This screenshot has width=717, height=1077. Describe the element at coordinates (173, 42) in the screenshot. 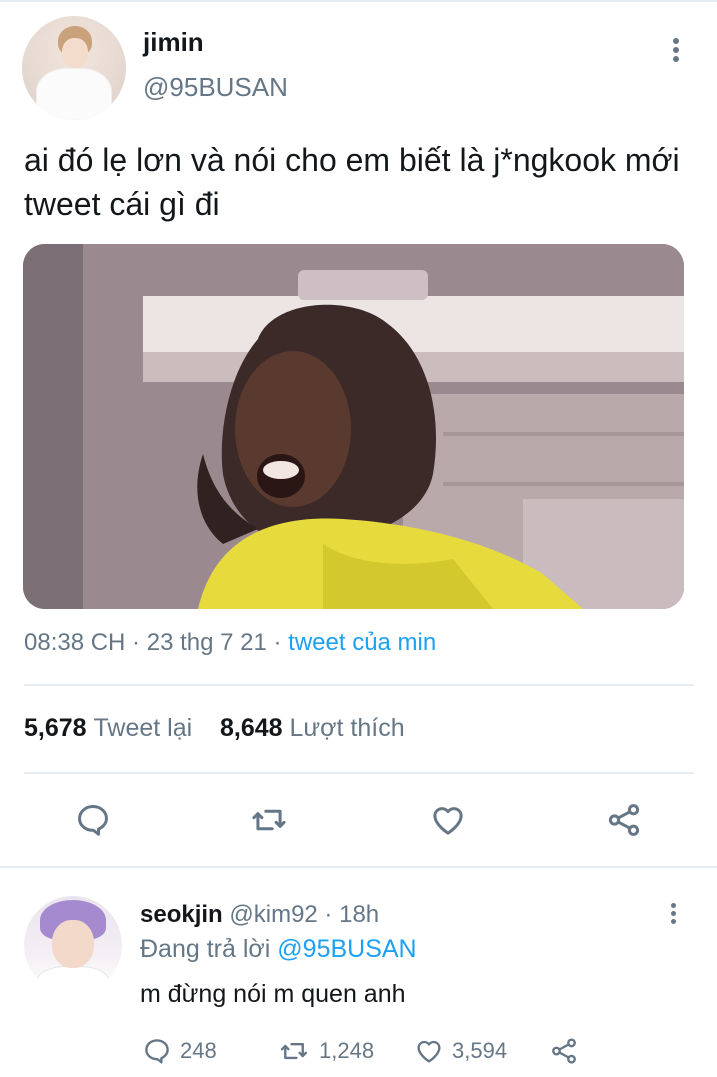

I see `author-name: jimin` at that location.